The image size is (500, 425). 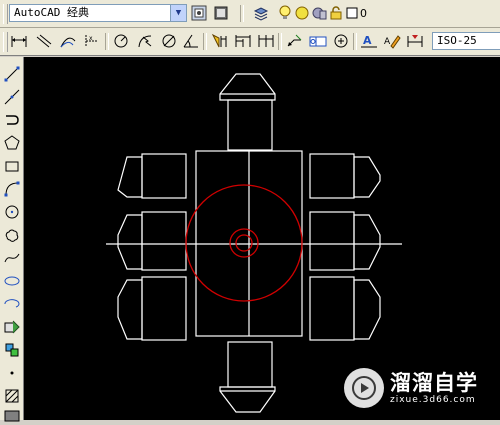 I want to click on right-connector-top, so click(x=345, y=176).